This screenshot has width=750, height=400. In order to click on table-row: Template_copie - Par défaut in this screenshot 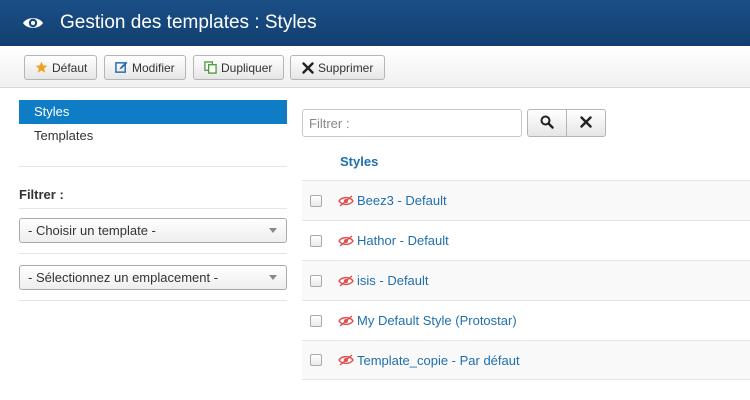, I will do `click(526, 360)`.